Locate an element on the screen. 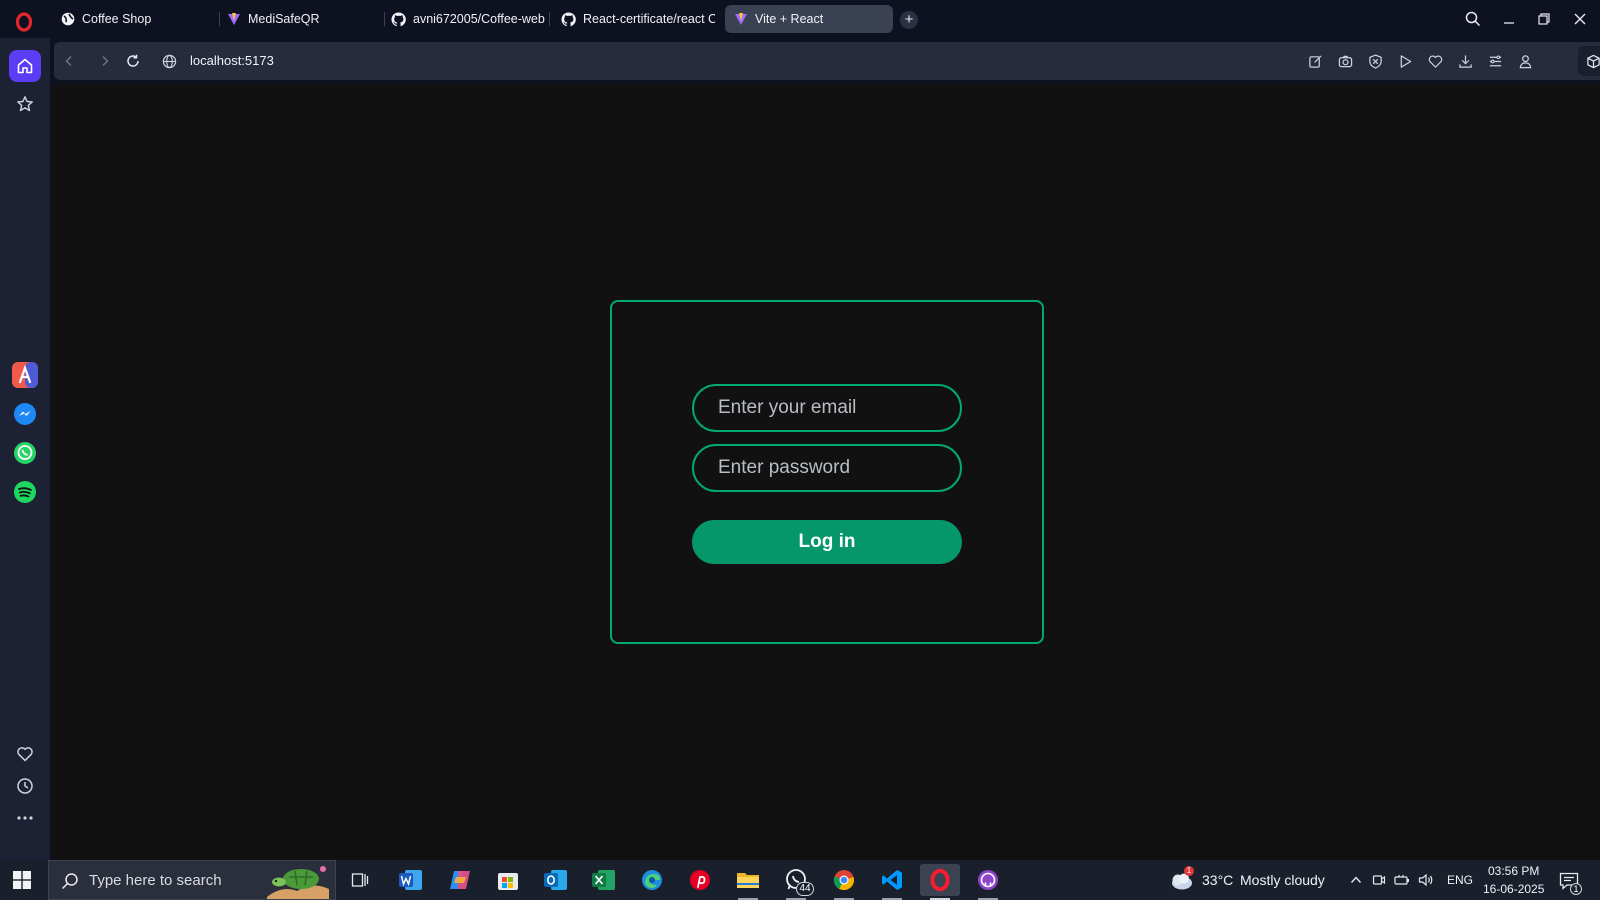  chrome-icon is located at coordinates (843, 880).